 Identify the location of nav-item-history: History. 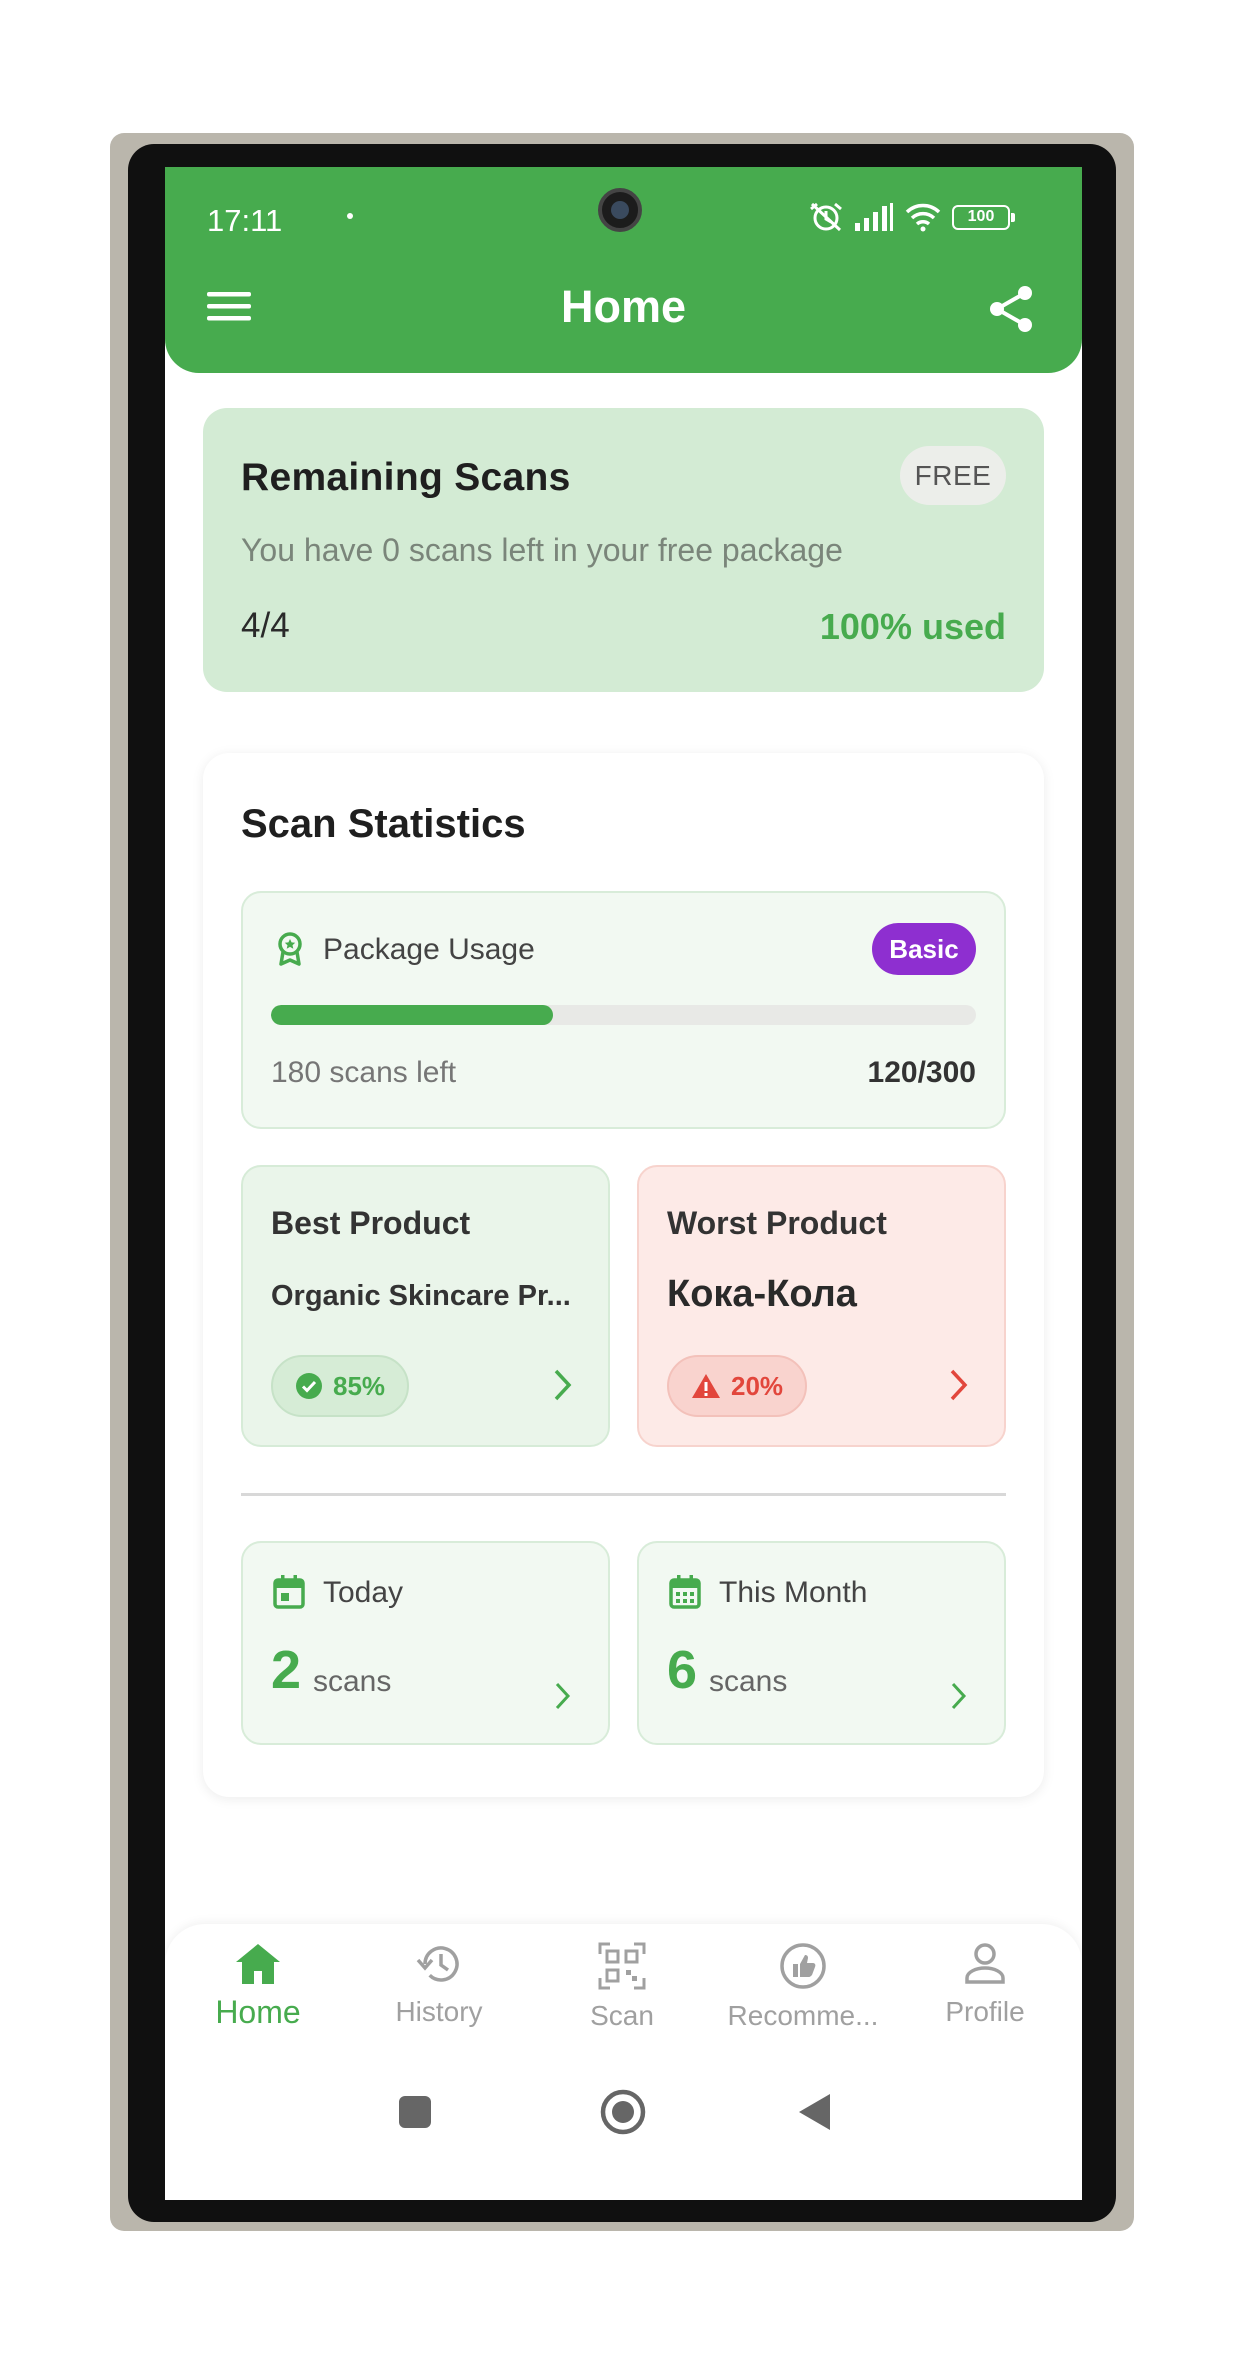
(439, 1997).